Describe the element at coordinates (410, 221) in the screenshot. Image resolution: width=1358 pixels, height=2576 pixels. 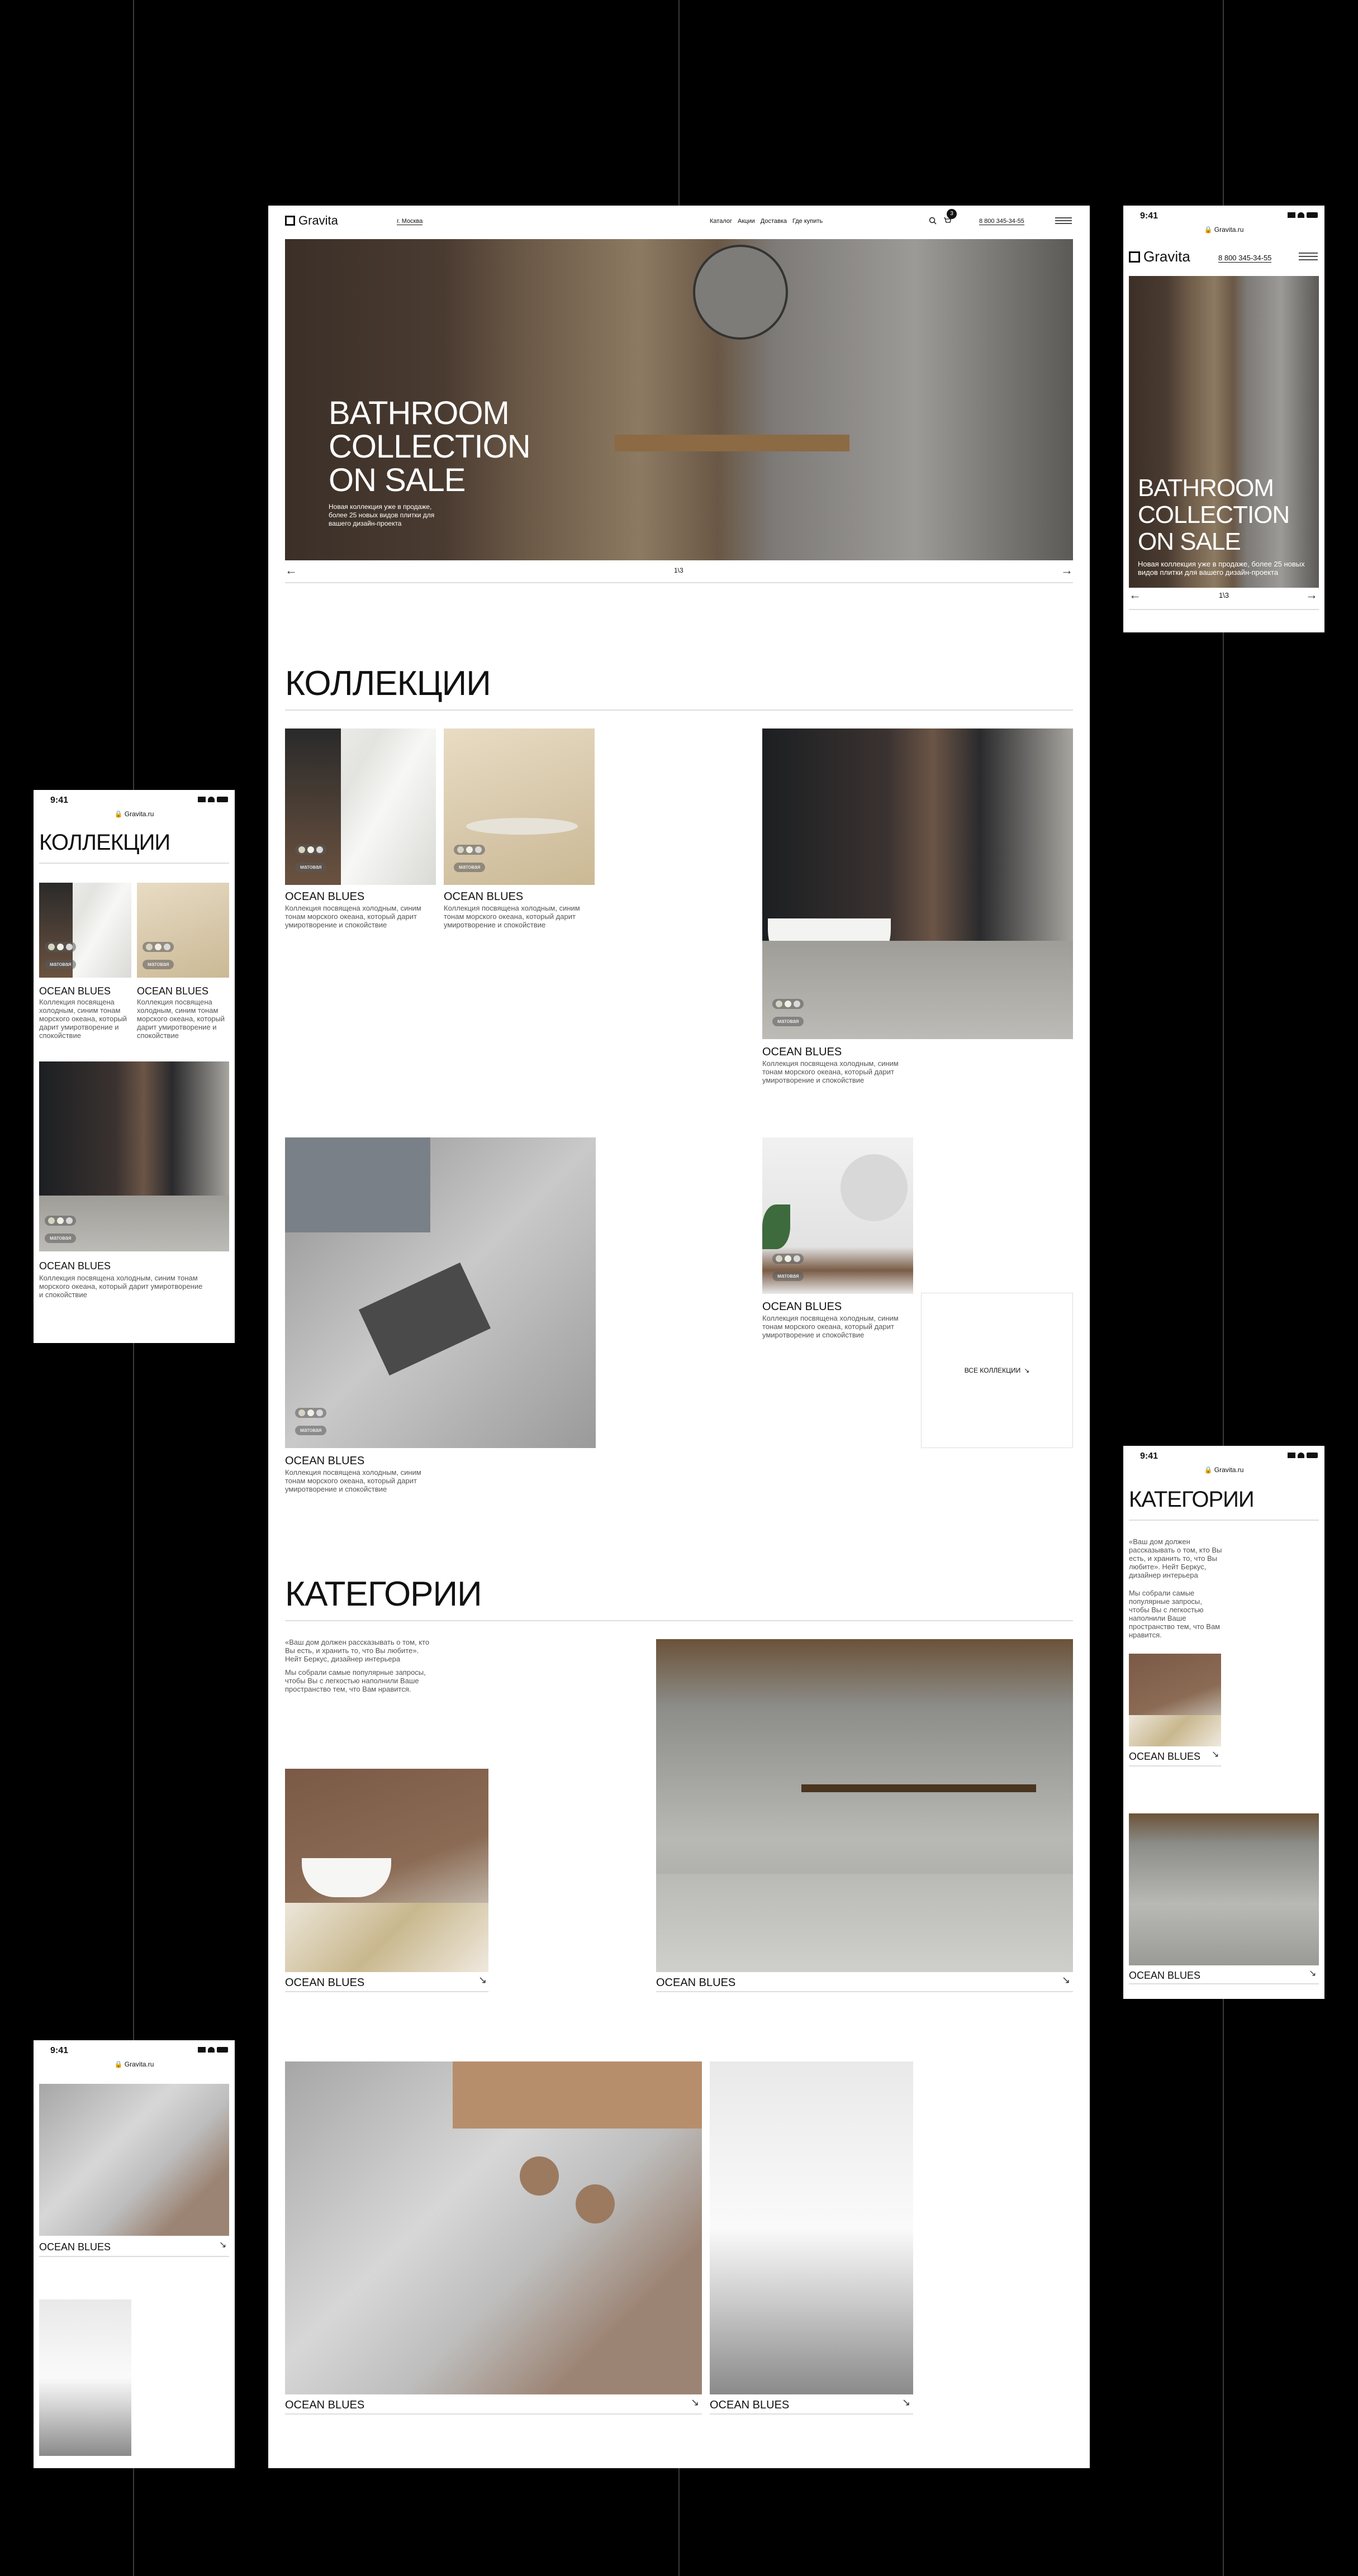
I see `city-select: г. Москва` at that location.